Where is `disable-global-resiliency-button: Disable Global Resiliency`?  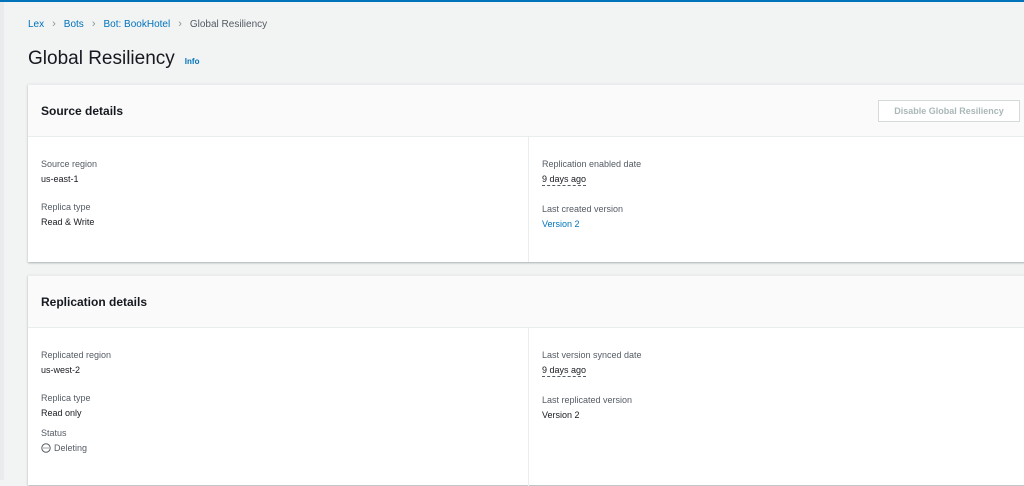 disable-global-resiliency-button: Disable Global Resiliency is located at coordinates (949, 111).